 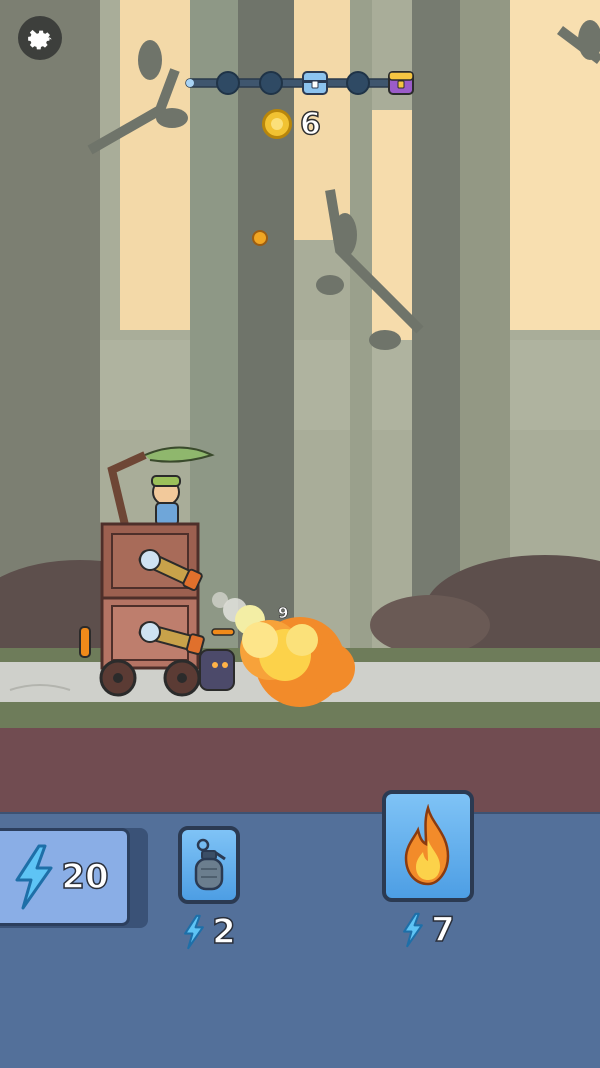 I want to click on falling-coin, so click(x=260, y=238).